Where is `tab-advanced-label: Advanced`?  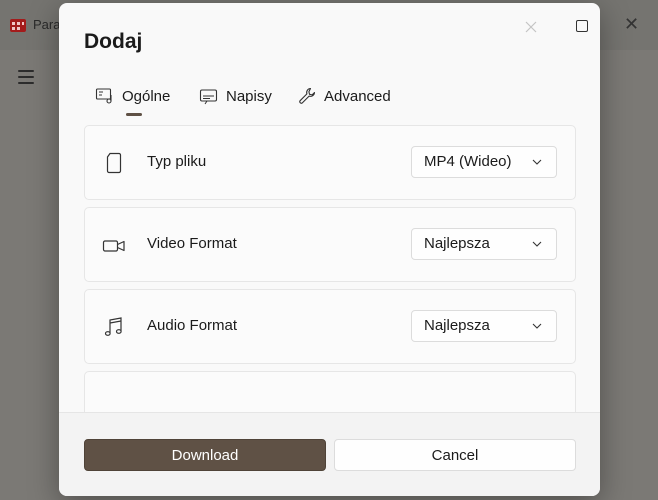
tab-advanced-label: Advanced is located at coordinates (357, 96).